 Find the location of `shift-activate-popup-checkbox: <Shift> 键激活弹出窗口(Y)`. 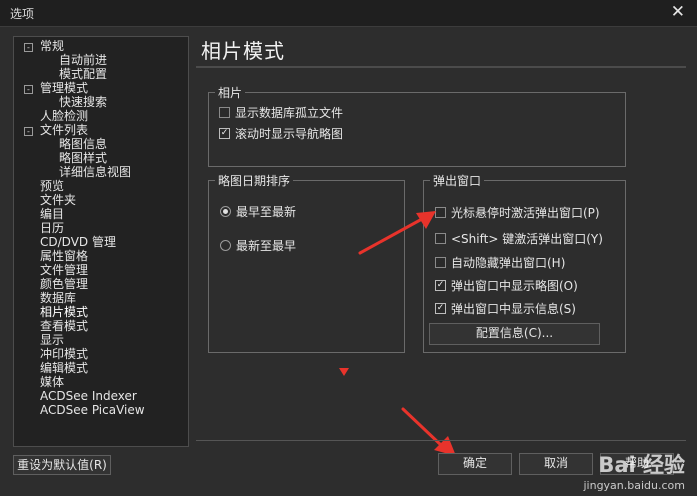

shift-activate-popup-checkbox: <Shift> 键激活弹出窗口(Y) is located at coordinates (519, 239).